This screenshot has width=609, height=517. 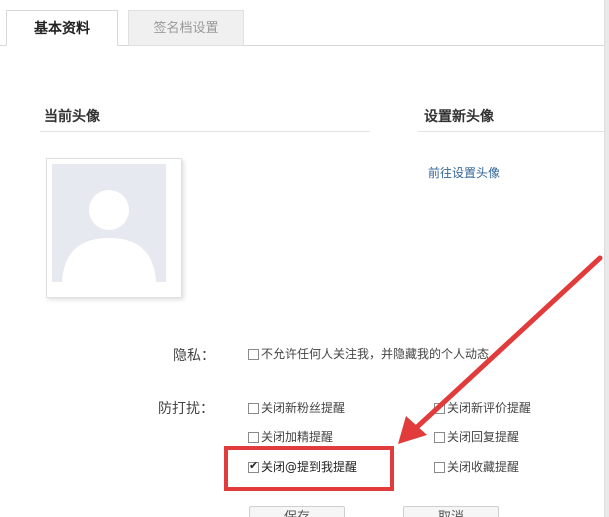 I want to click on cancel-button: 取消, so click(x=451, y=511).